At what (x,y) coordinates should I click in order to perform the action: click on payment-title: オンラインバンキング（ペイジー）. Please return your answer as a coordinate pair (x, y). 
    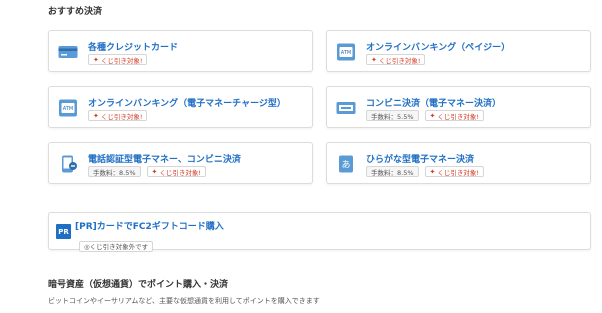
    Looking at the image, I should click on (438, 48).